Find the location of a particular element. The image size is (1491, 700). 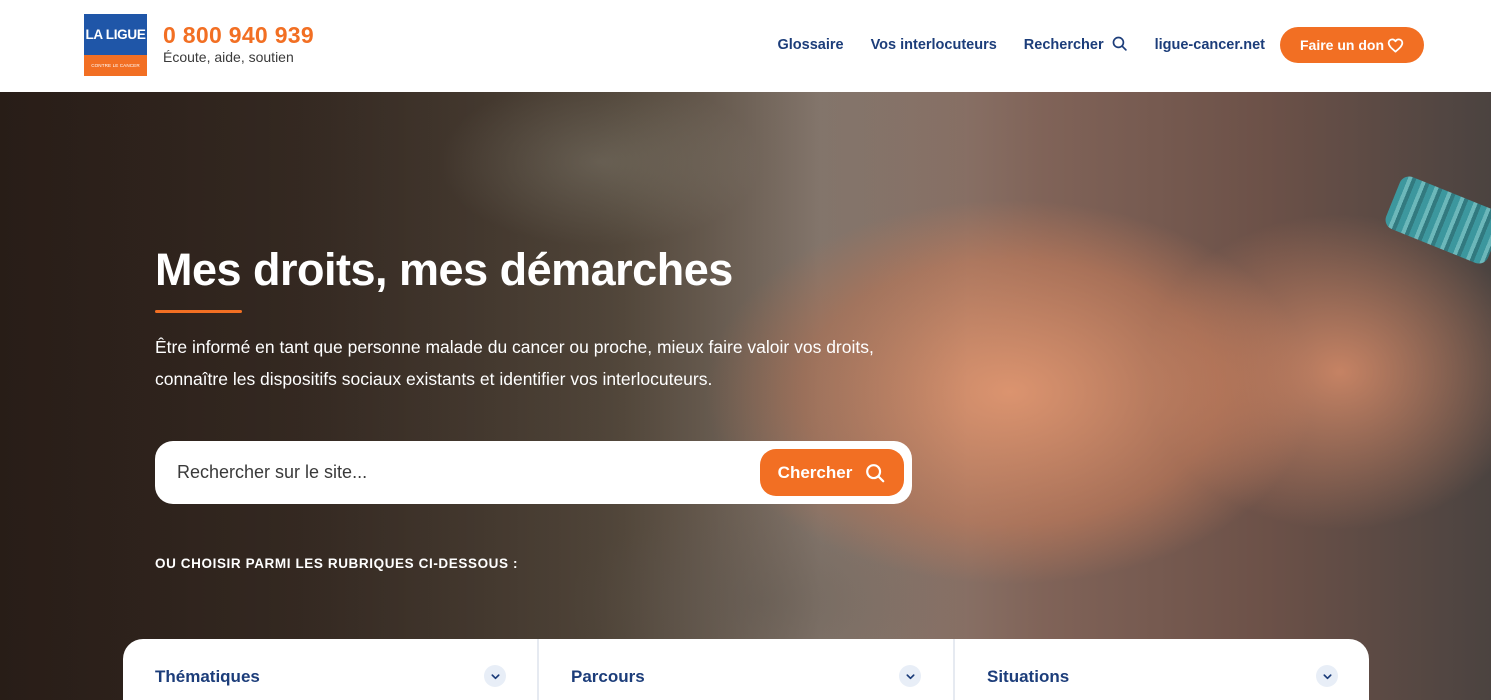

site-search-form: Chercher is located at coordinates (533, 472).